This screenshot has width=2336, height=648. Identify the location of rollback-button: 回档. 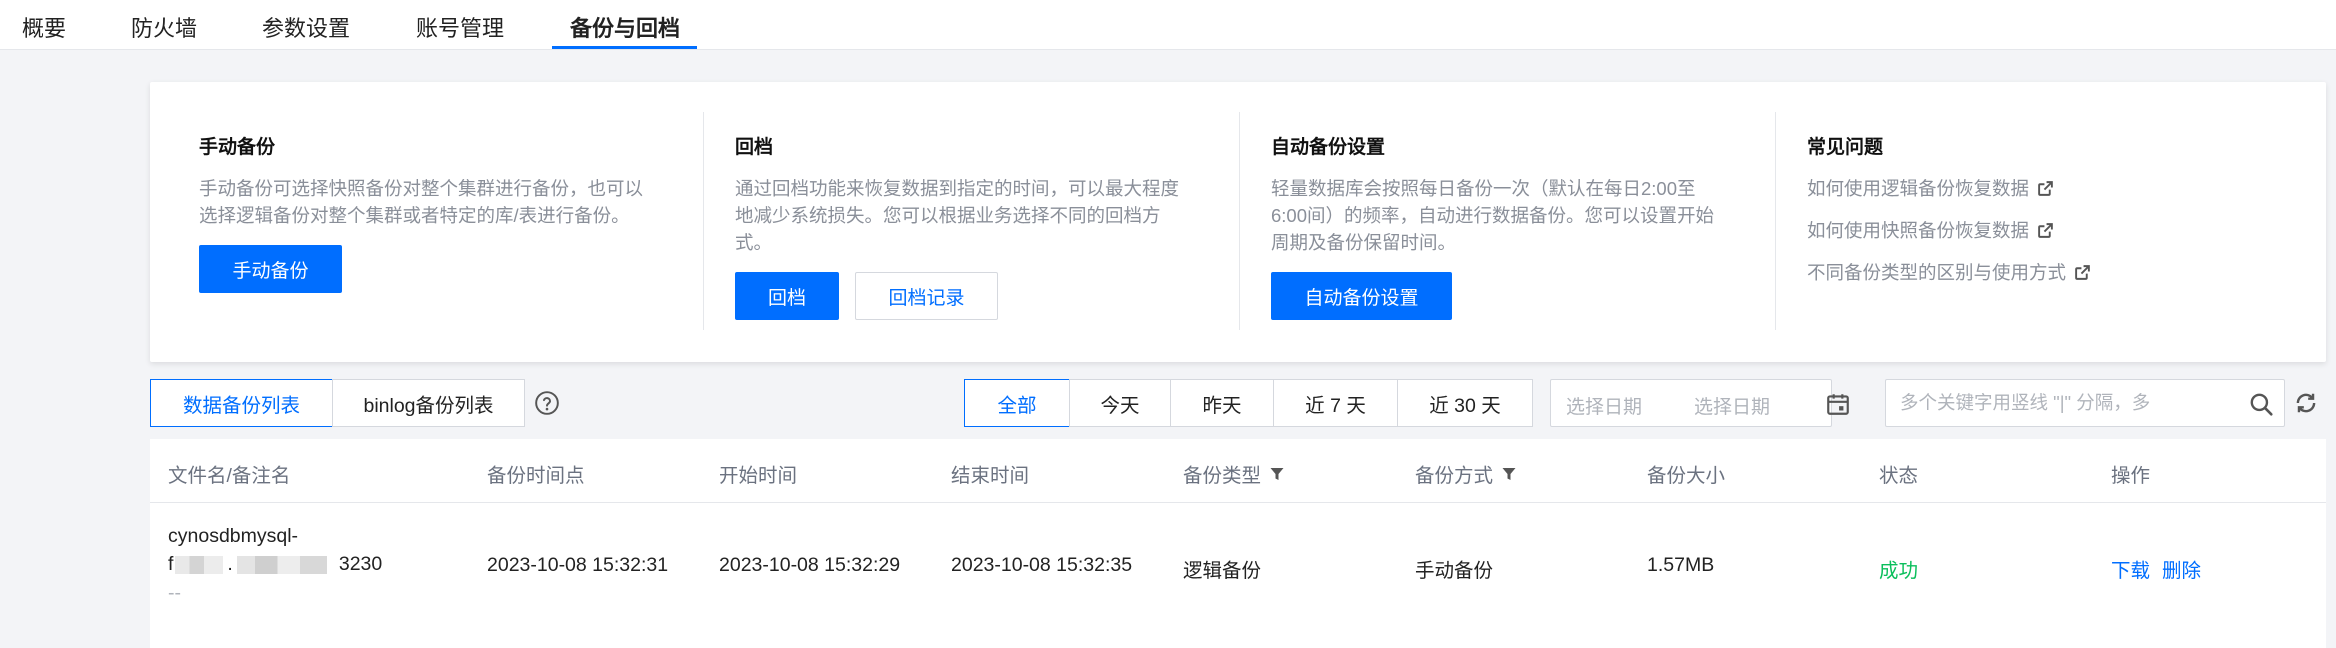
(787, 296).